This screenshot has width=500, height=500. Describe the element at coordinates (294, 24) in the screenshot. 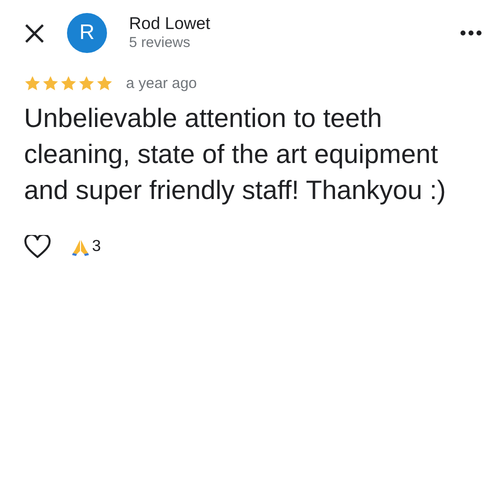

I see `reviewer-name: Rod Lowet` at that location.